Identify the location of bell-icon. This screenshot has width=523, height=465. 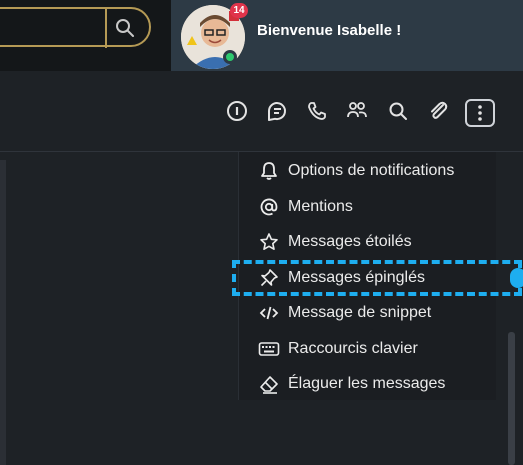
(269, 171).